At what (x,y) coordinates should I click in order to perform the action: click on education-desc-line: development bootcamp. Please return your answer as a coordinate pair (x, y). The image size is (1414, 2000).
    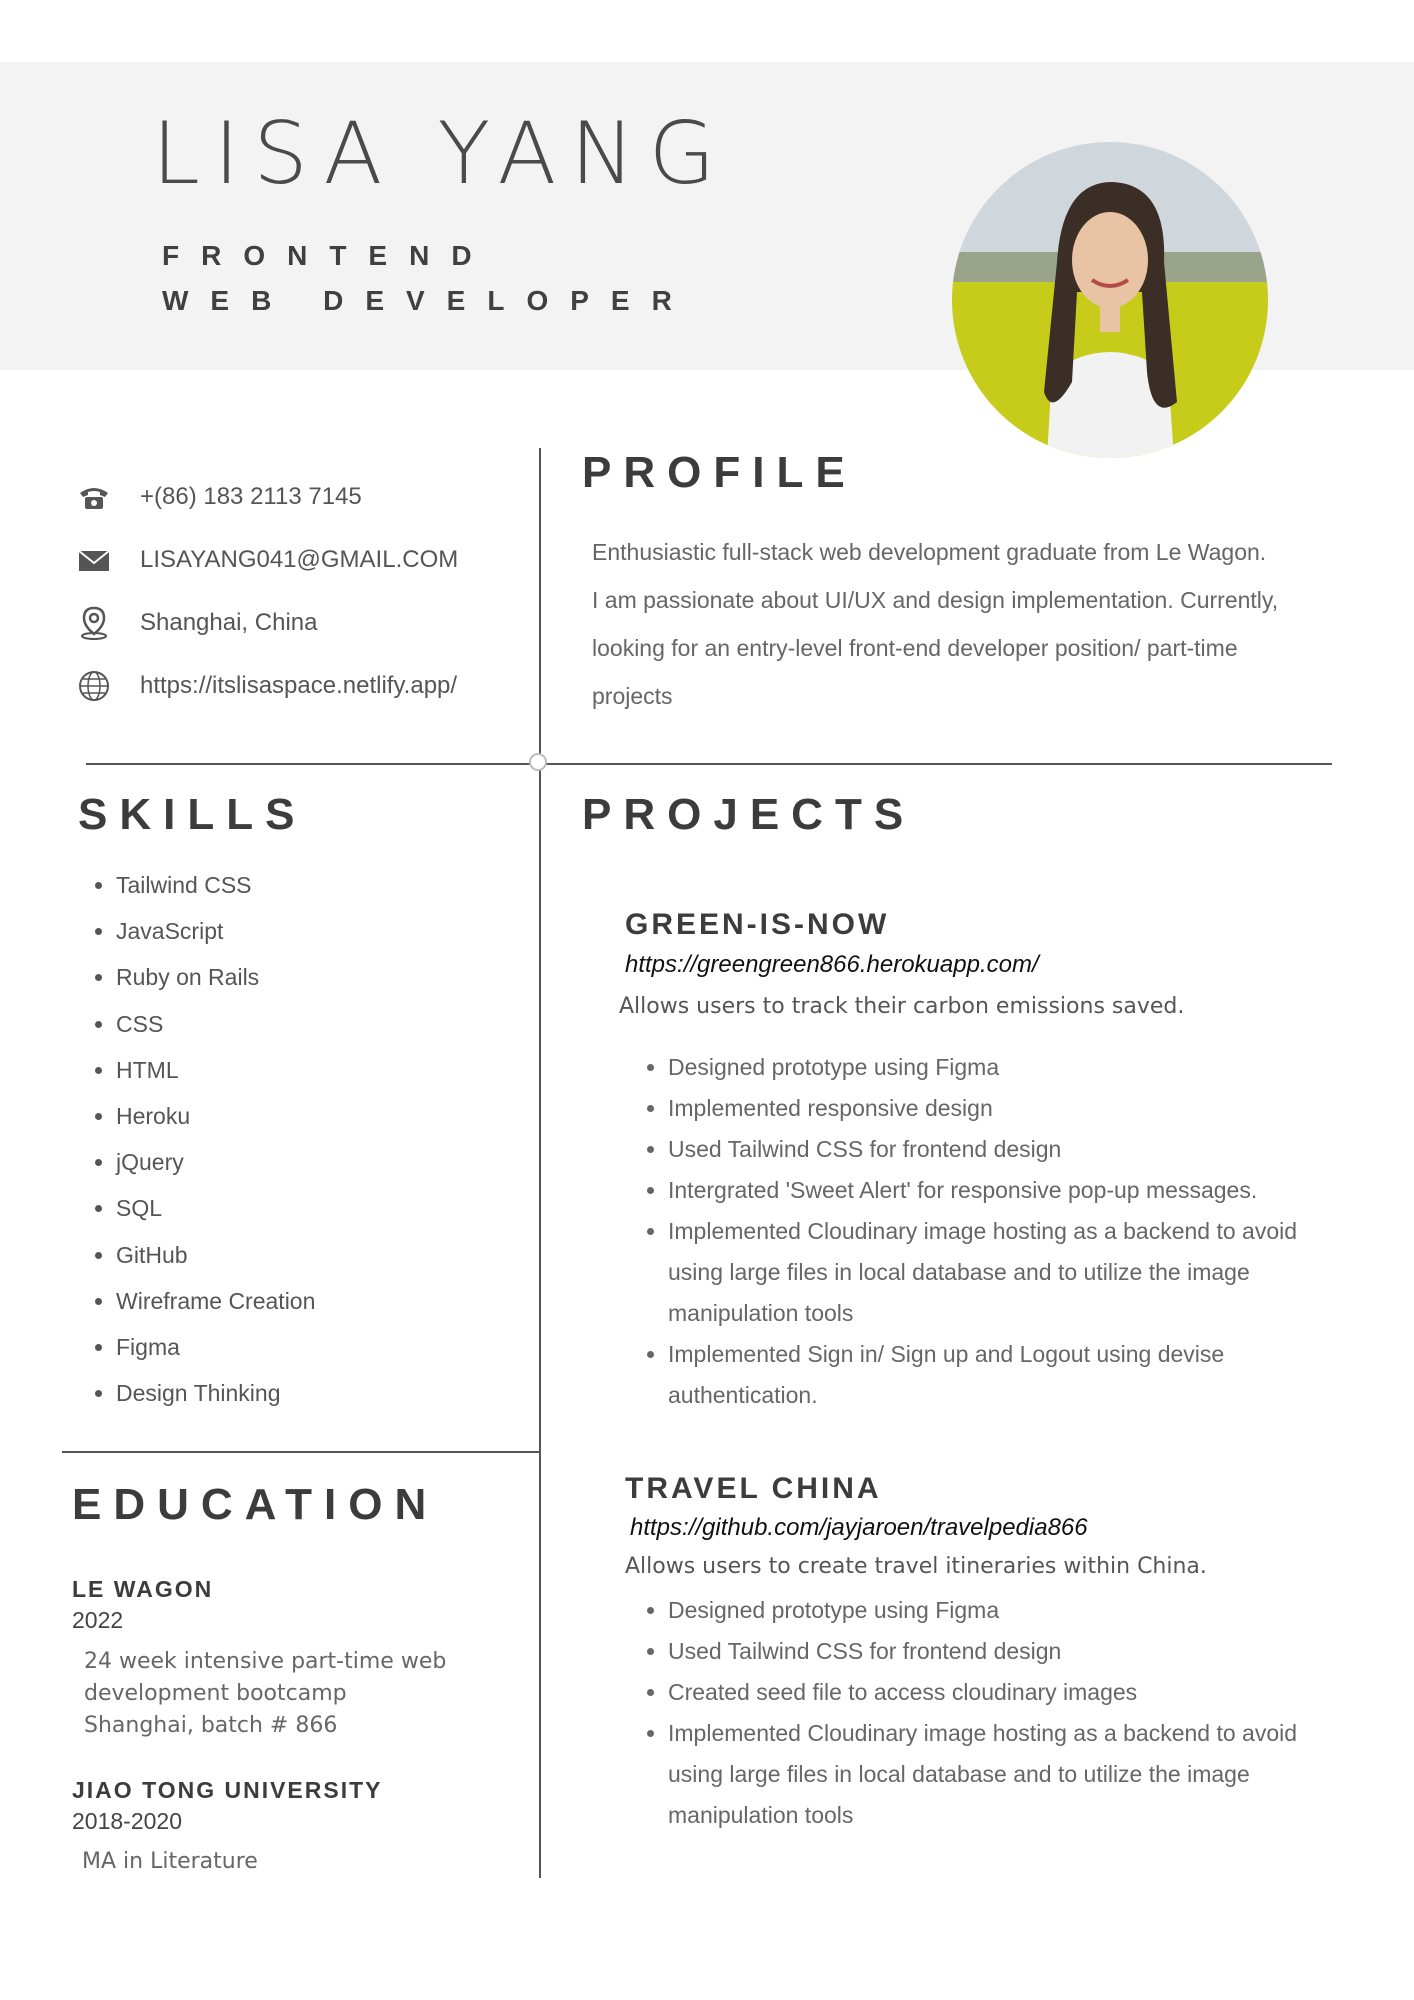
    Looking at the image, I should click on (215, 1693).